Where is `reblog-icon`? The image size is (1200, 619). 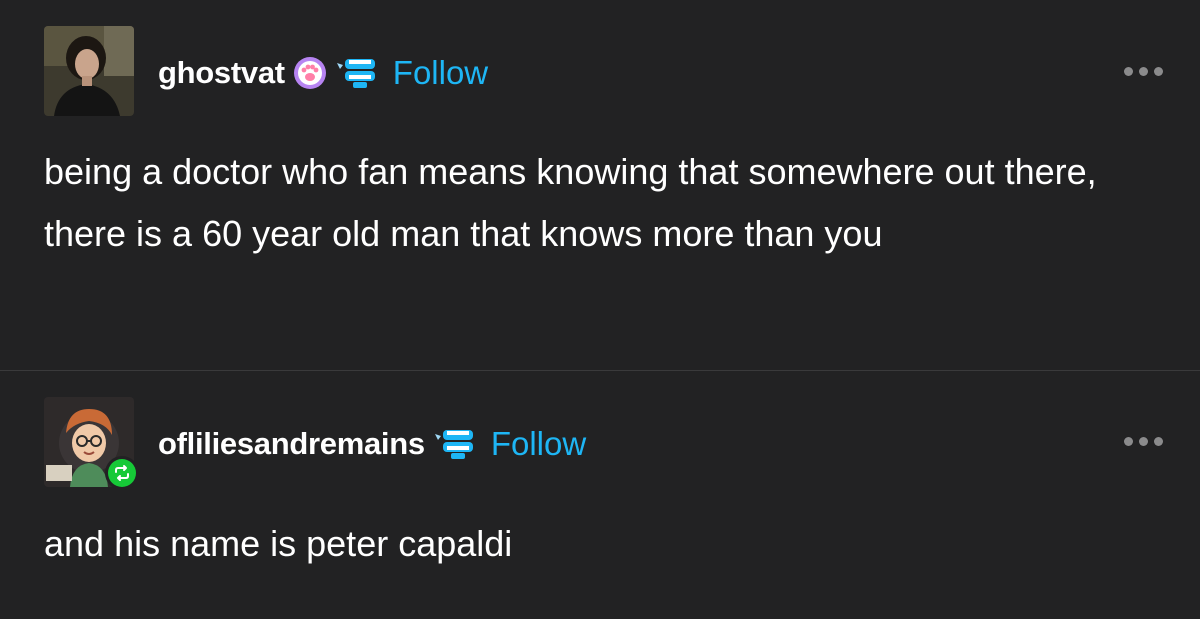
reblog-icon is located at coordinates (122, 473).